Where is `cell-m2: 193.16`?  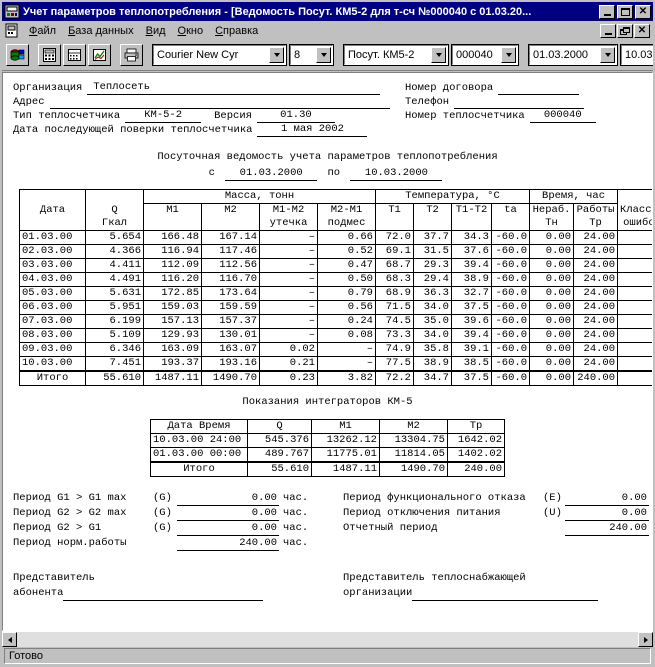 cell-m2: 193.16 is located at coordinates (230, 364).